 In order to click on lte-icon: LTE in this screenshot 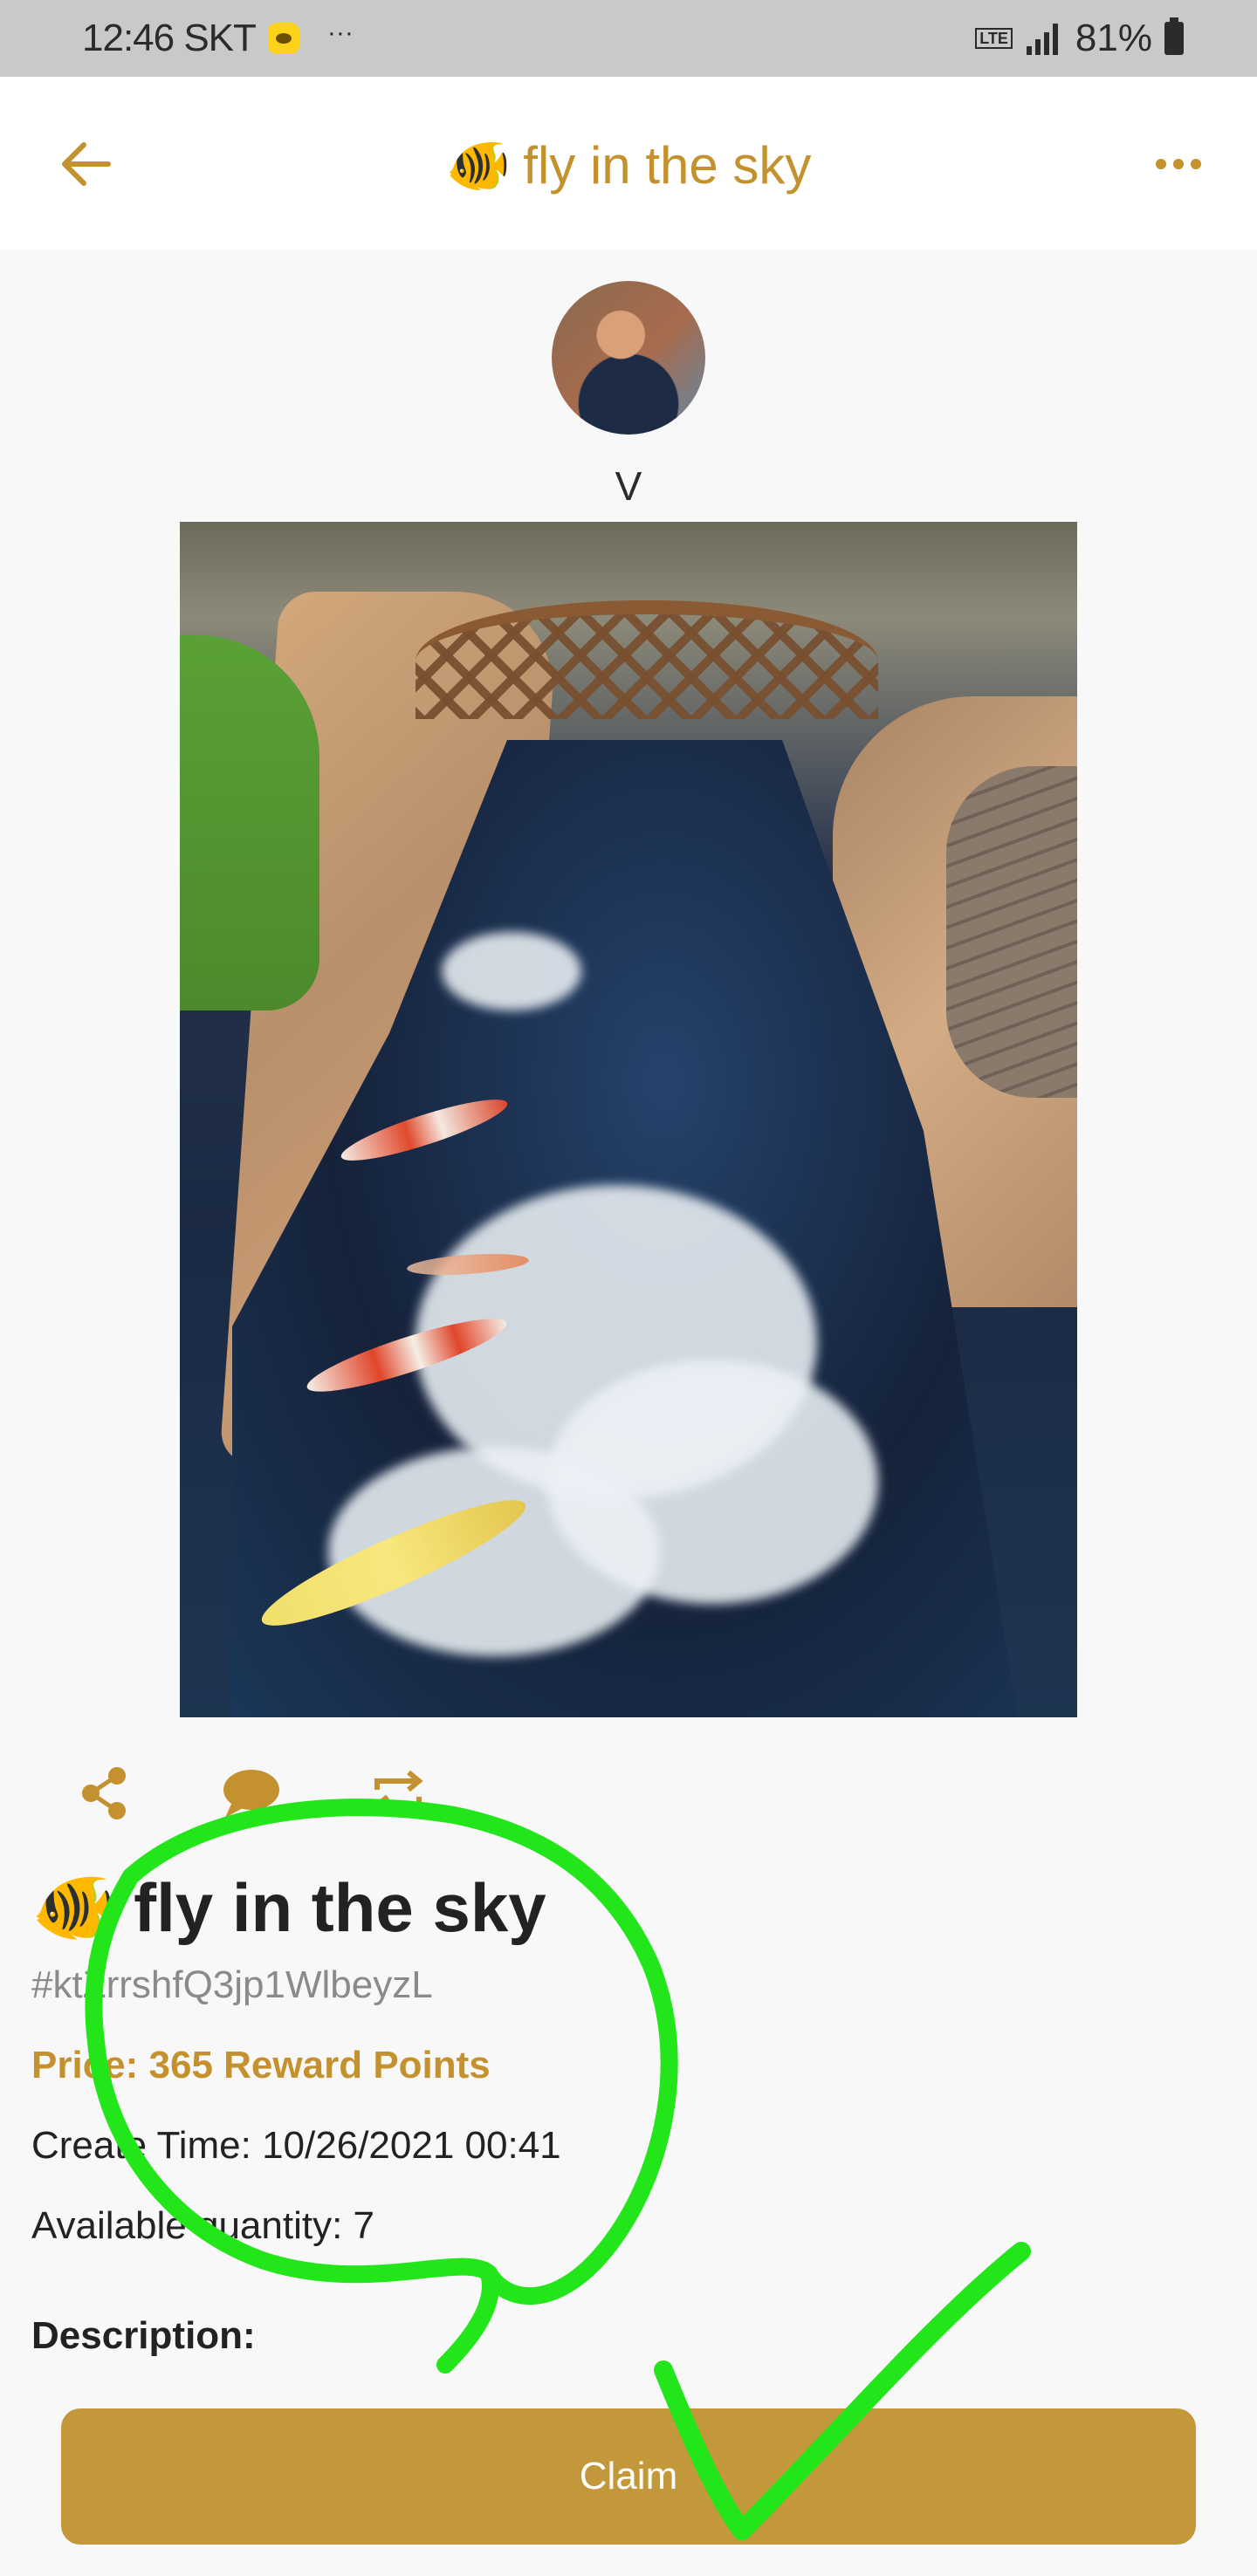, I will do `click(994, 39)`.